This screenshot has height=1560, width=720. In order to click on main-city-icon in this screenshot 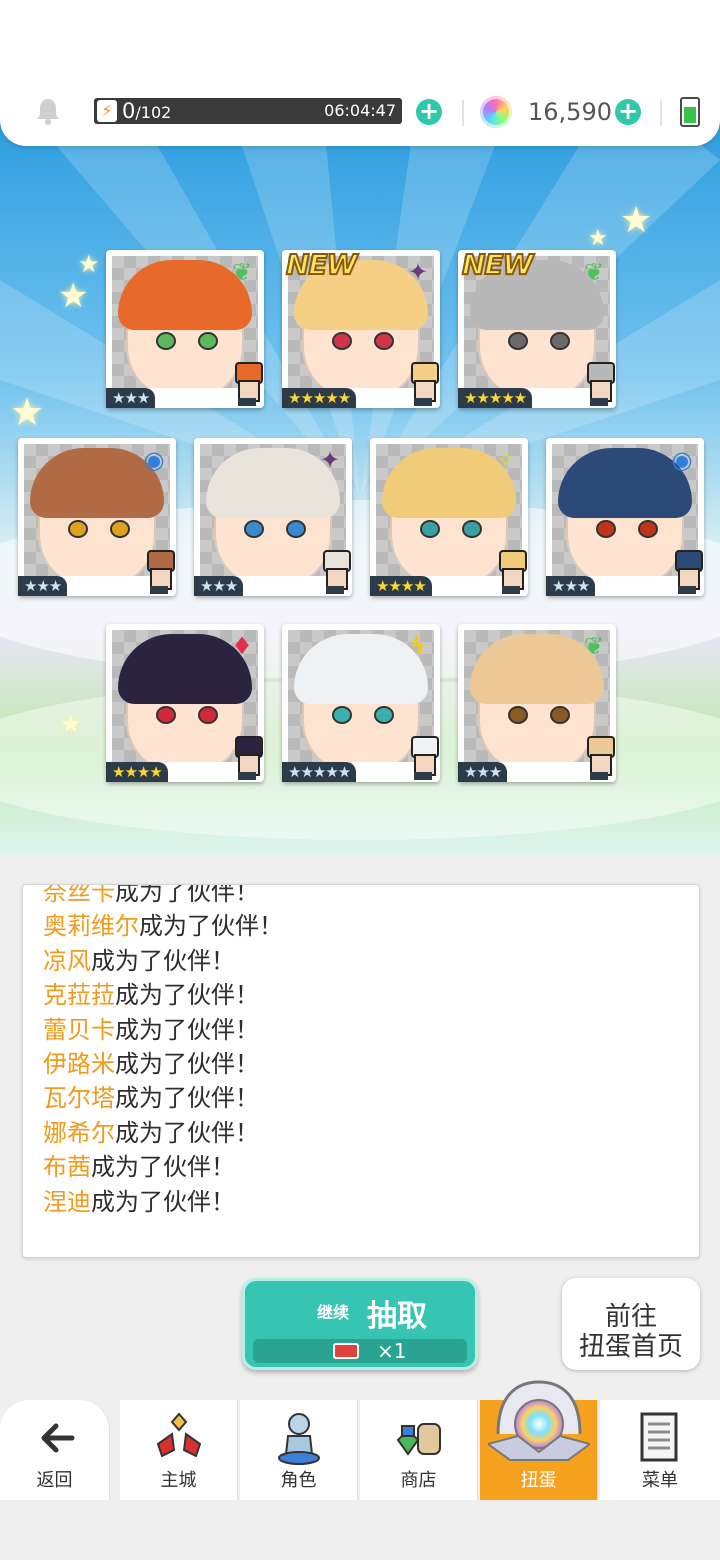, I will do `click(179, 1435)`.